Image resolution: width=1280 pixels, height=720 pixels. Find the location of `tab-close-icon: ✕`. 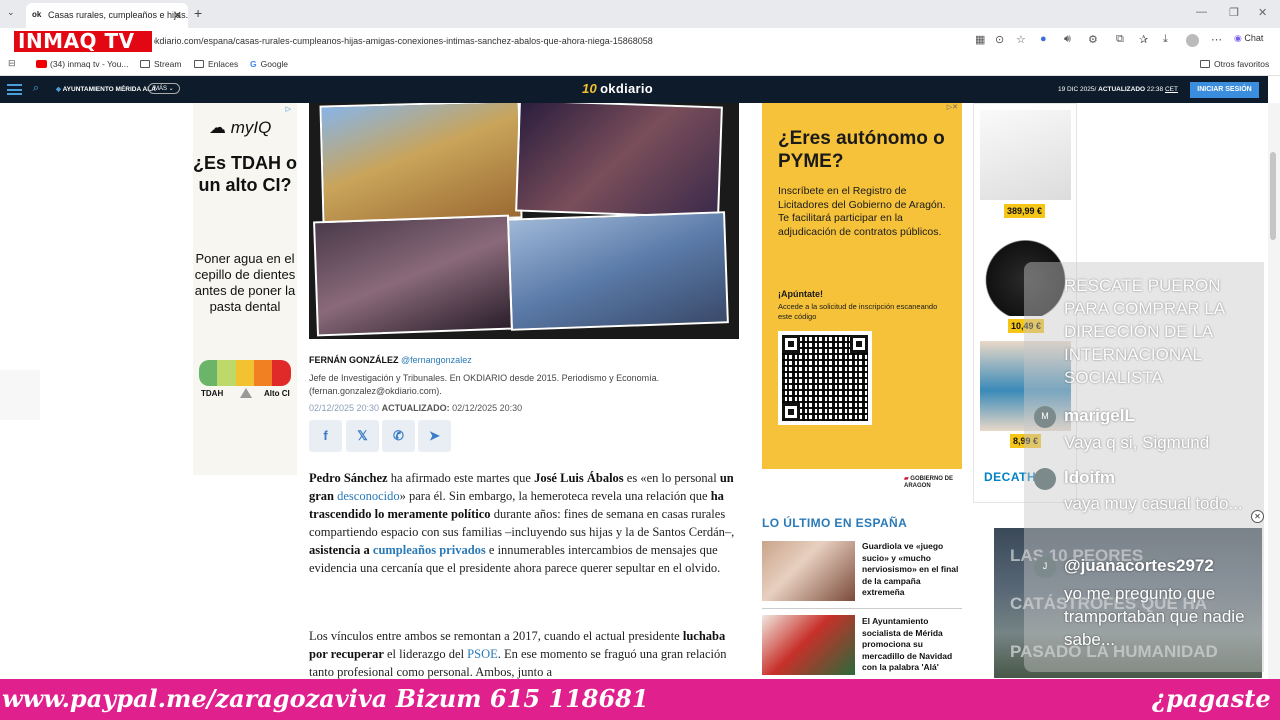

tab-close-icon: ✕ is located at coordinates (177, 15).